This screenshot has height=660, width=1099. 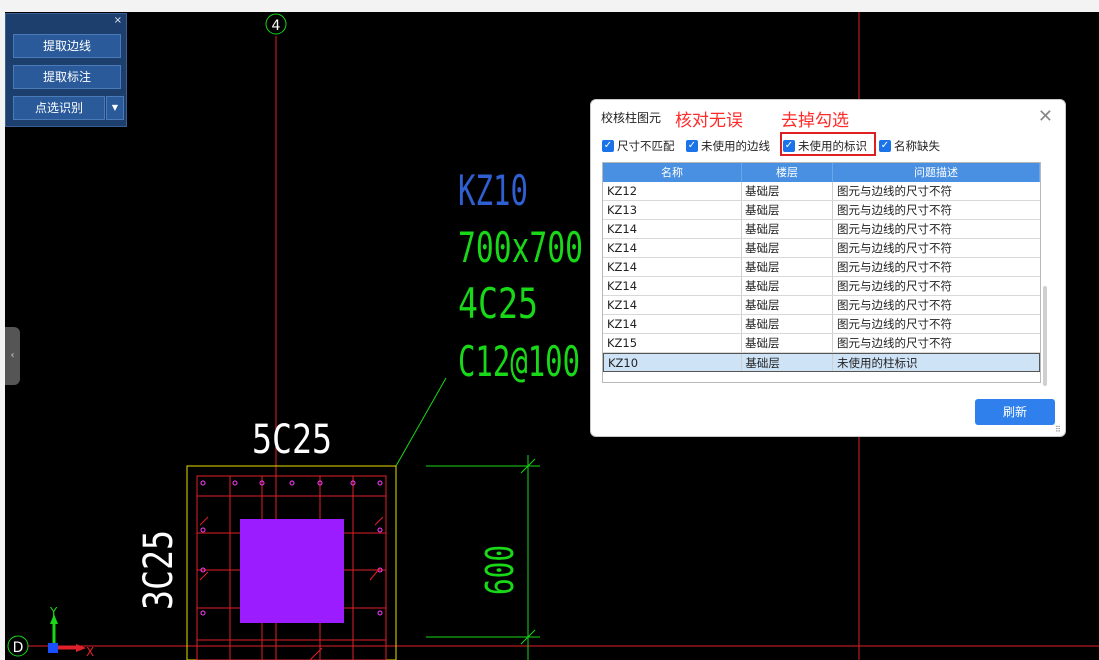 I want to click on annotation-verified: 核对无误, so click(x=709, y=121).